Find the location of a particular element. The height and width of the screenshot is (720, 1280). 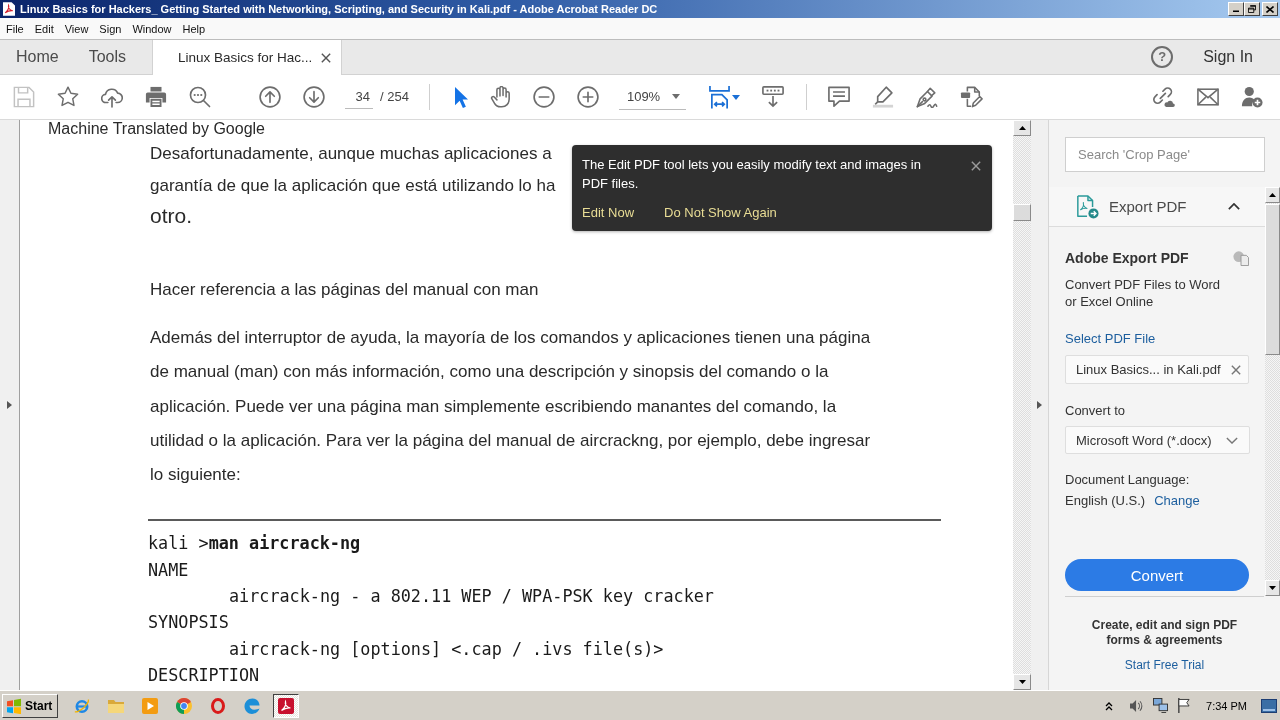

folder-icon is located at coordinates (116, 705).